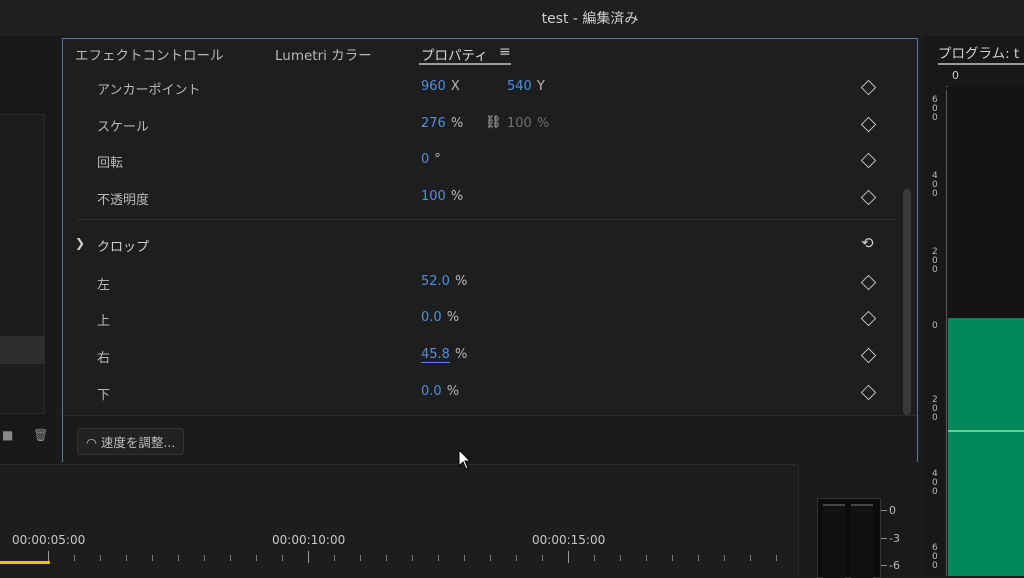 This screenshot has height=578, width=1024. Describe the element at coordinates (7, 435) in the screenshot. I see `folder-icon: ■` at that location.